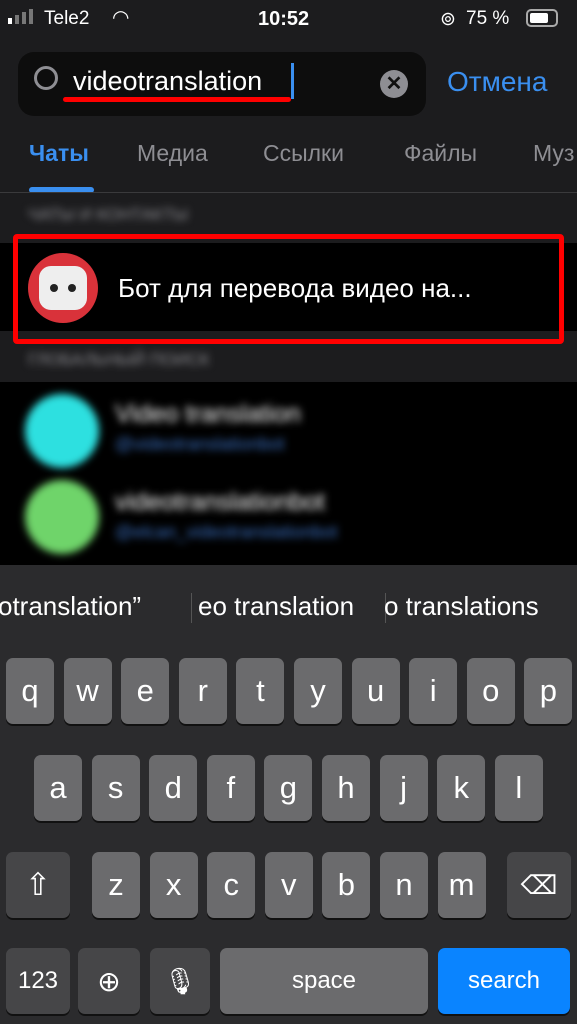 The width and height of the screenshot is (577, 1024). Describe the element at coordinates (490, 691) in the screenshot. I see `key-o: o` at that location.